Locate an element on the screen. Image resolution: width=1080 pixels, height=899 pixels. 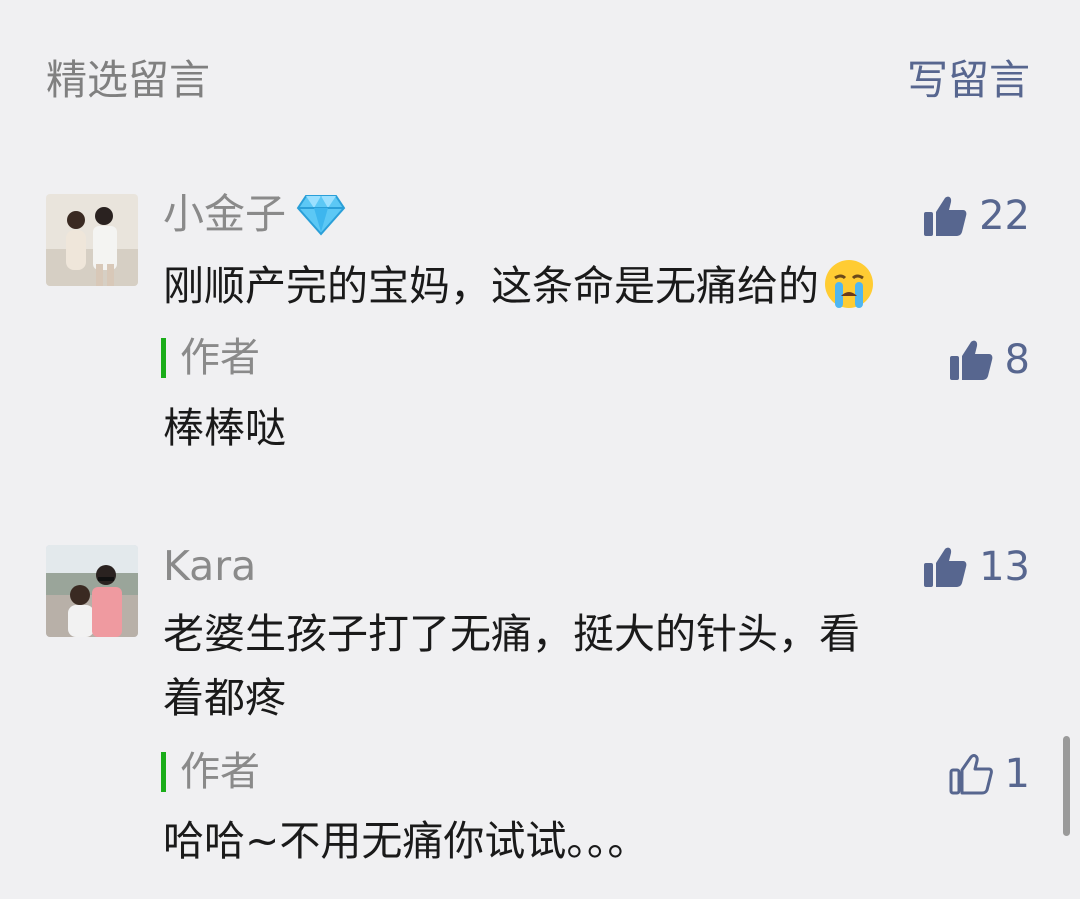
author-reply-text: 棒棒哒 is located at coordinates (224, 428).